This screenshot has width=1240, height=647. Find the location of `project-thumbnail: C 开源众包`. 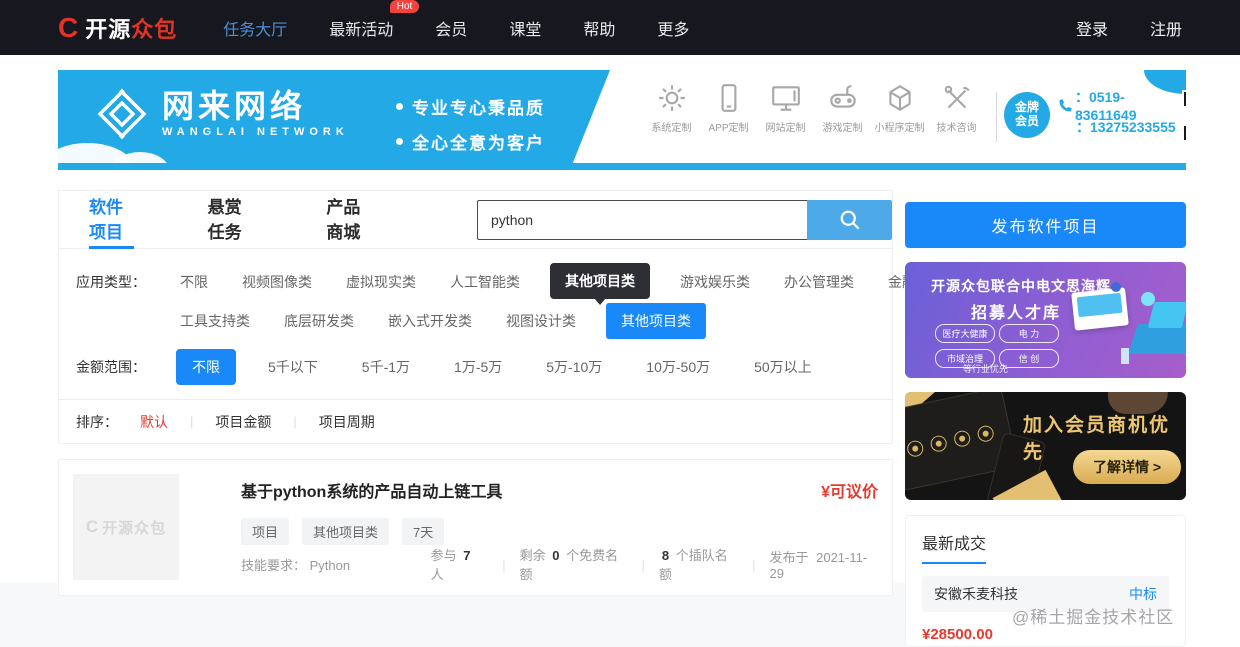

project-thumbnail: C 开源众包 is located at coordinates (126, 527).